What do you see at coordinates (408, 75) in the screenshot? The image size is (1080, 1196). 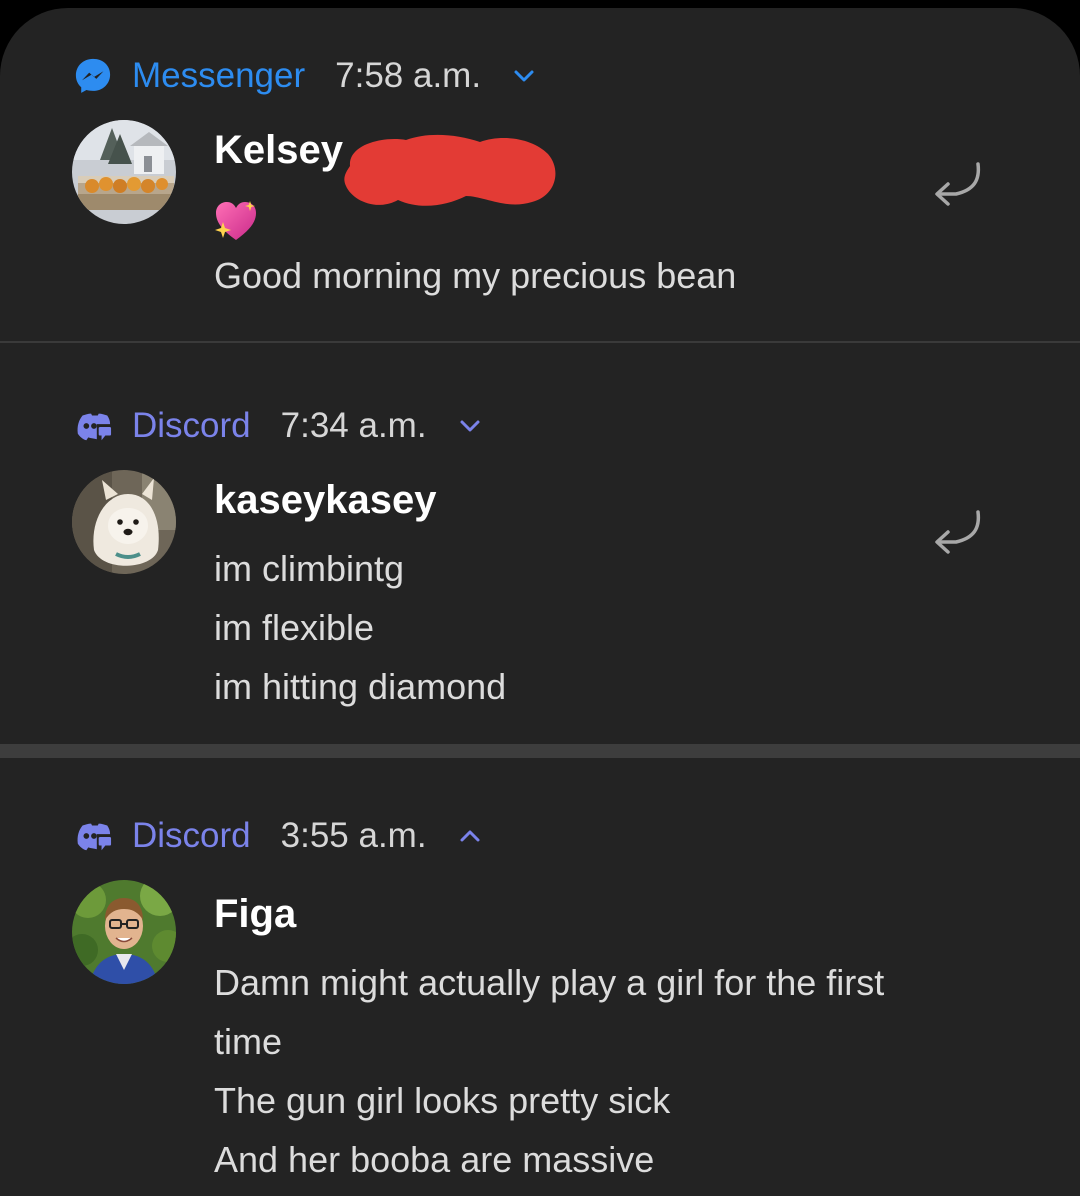 I see `notification-time: 7:58 a.m.` at bounding box center [408, 75].